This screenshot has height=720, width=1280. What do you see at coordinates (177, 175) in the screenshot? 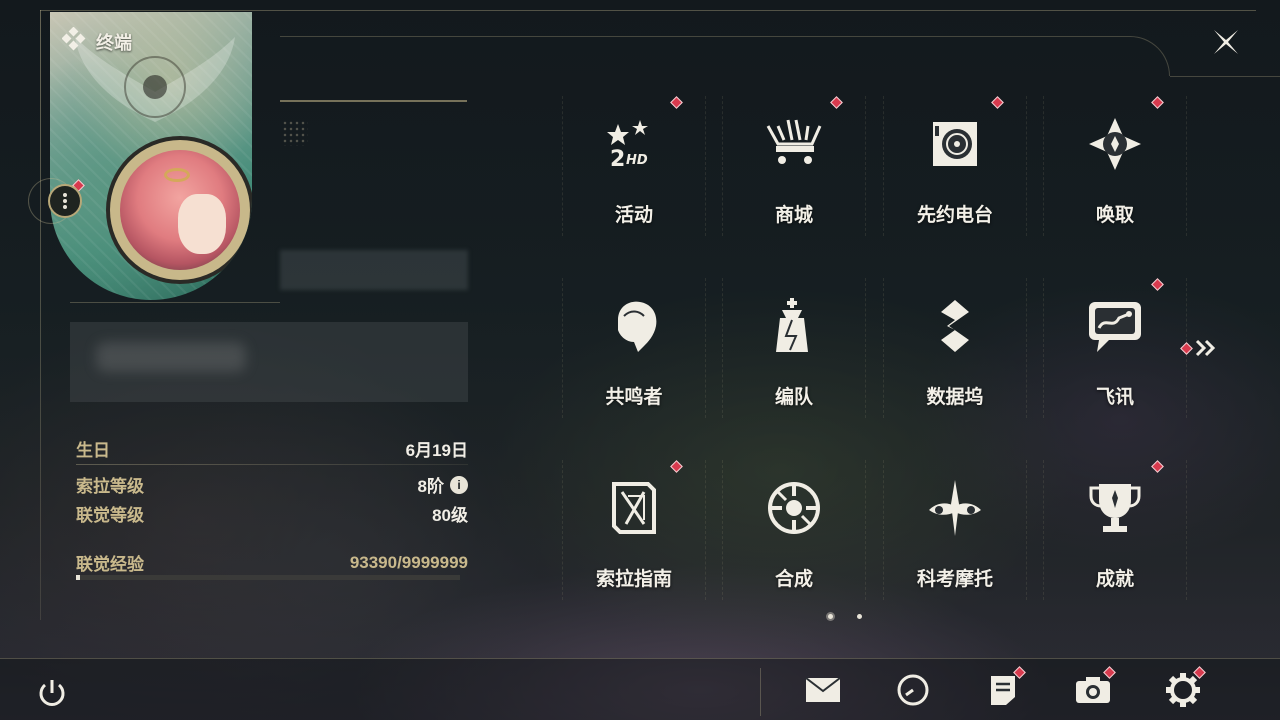
I see `avatar-hair-bow` at bounding box center [177, 175].